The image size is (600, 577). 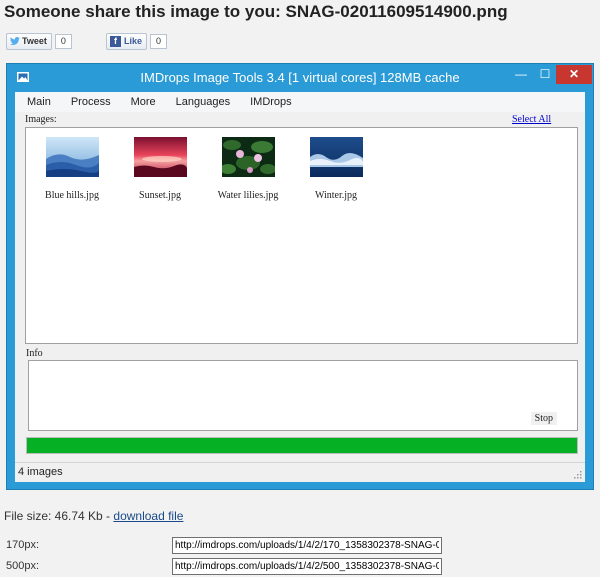 I want to click on resize-grip-icon, so click(x=577, y=474).